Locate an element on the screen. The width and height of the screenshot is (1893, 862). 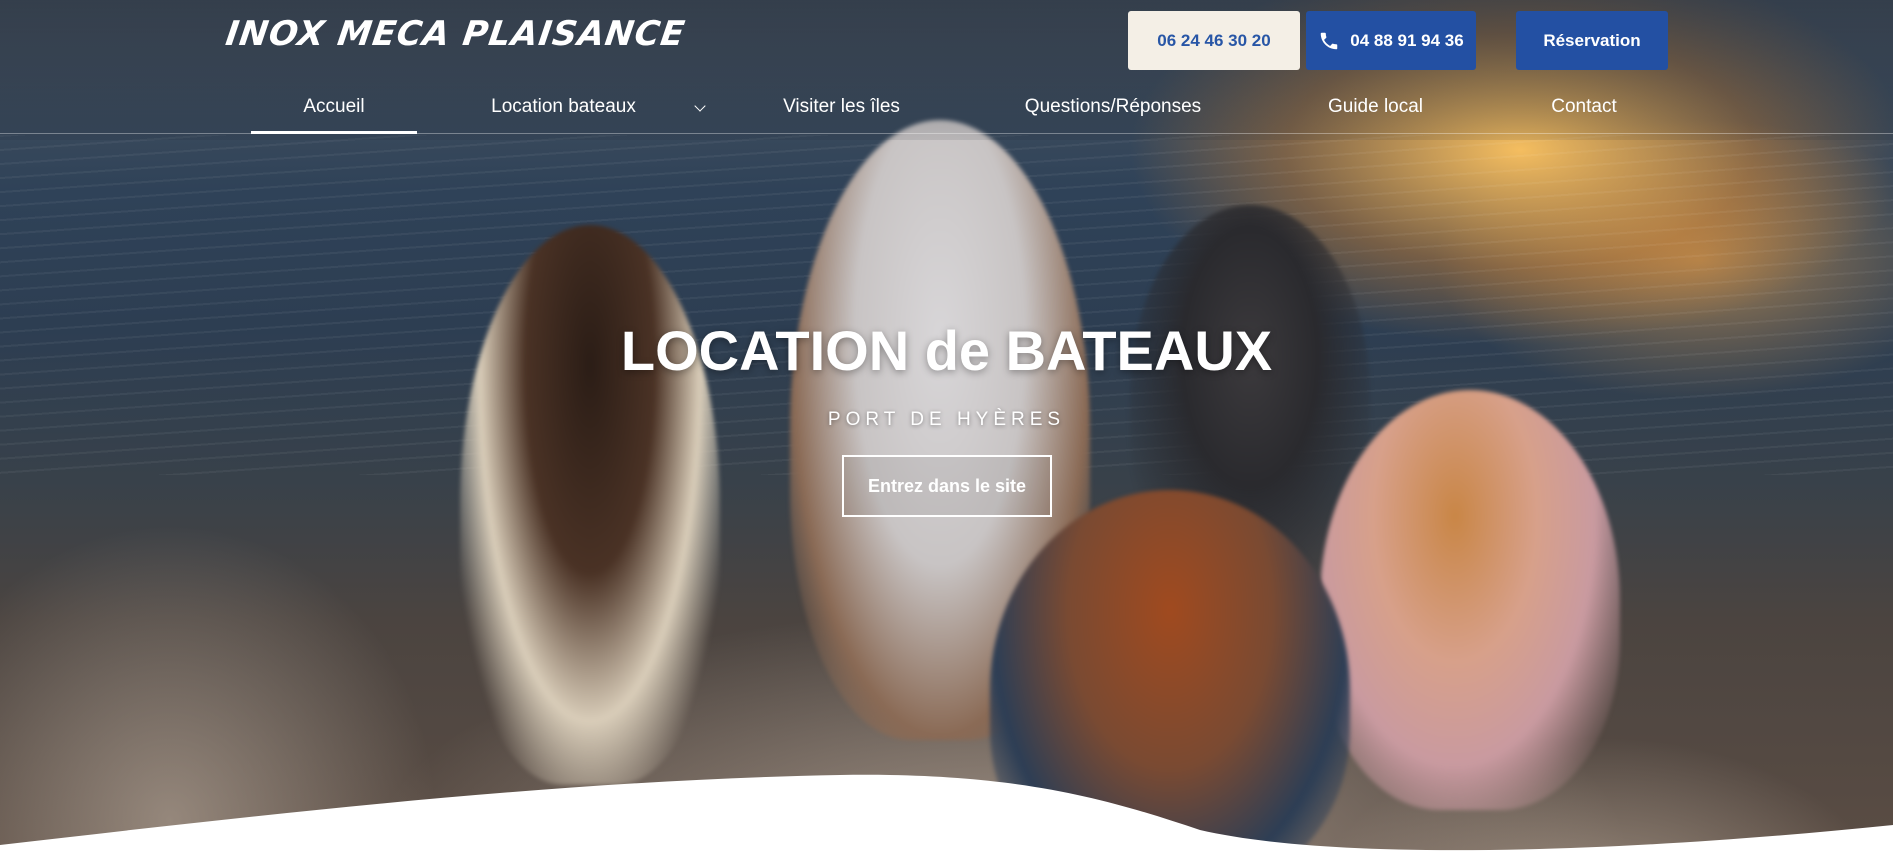
phone-button-landline: 04 88 91 94 36 is located at coordinates (1391, 40).